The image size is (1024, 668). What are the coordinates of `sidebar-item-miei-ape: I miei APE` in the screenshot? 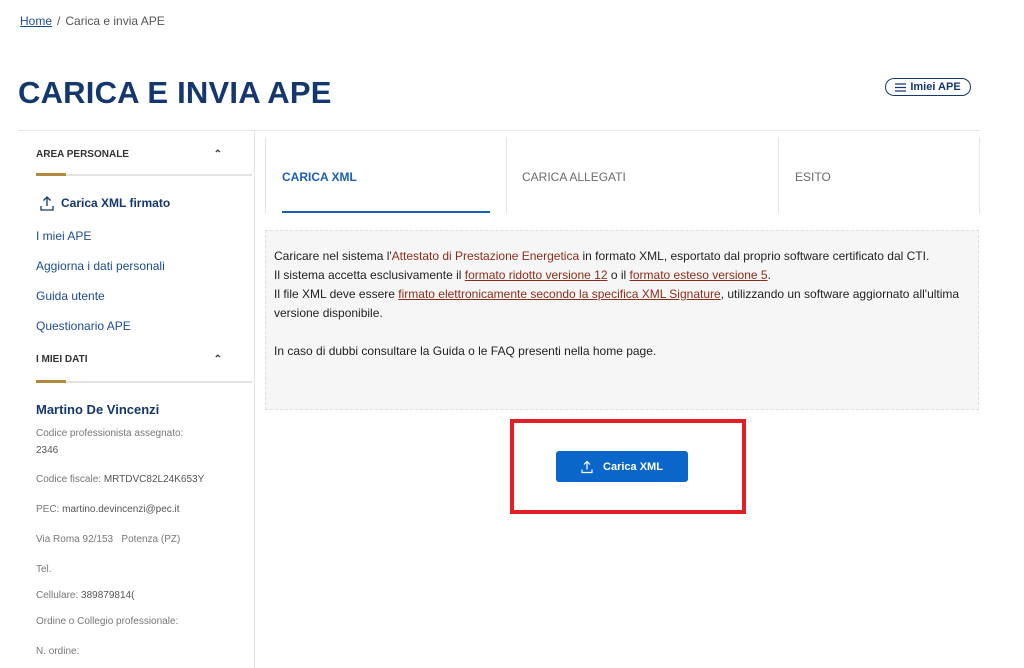 It's located at (63, 236).